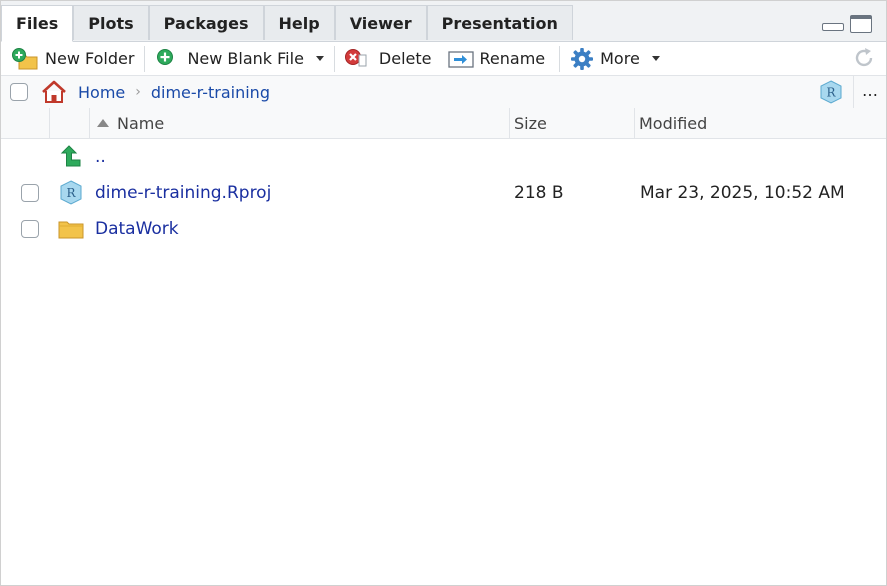  What do you see at coordinates (443, 123) in the screenshot?
I see `file-table-header: Name Size Modified` at bounding box center [443, 123].